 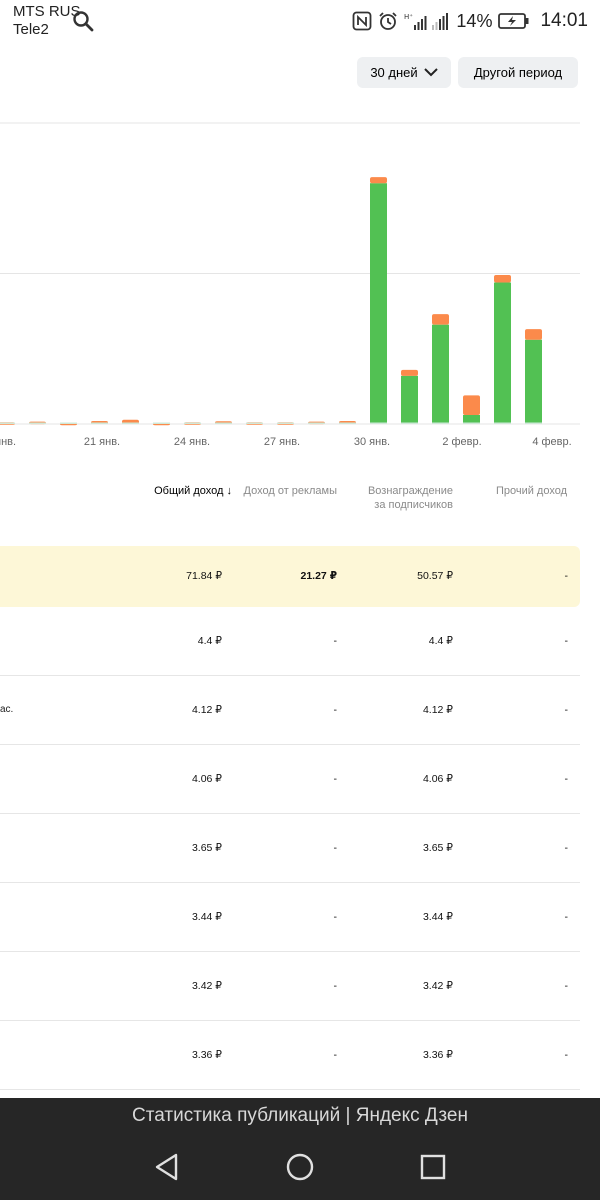 What do you see at coordinates (290, 986) in the screenshot?
I see `table-row: 3.42 ₽ - 3.42 ₽ -` at bounding box center [290, 986].